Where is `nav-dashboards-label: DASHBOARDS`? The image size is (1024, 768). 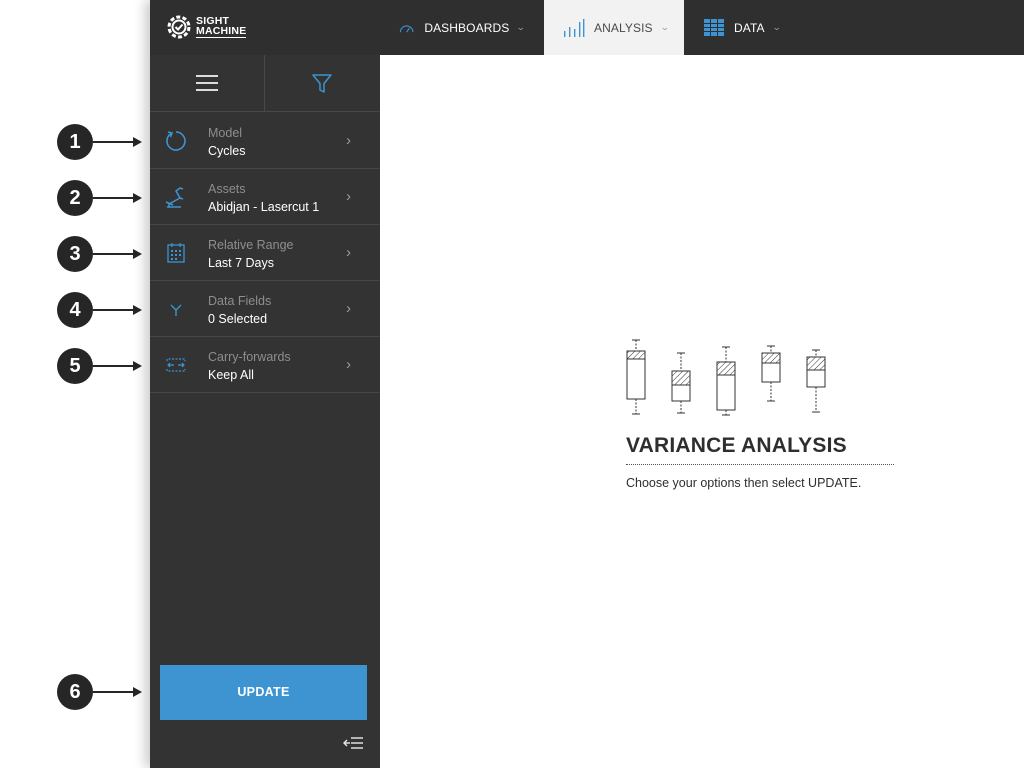
nav-dashboards-label: DASHBOARDS is located at coordinates (467, 27).